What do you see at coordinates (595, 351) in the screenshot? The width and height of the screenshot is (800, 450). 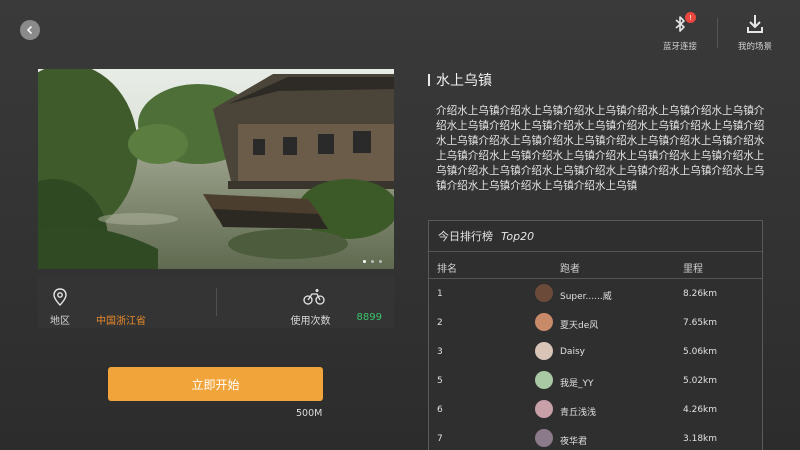 I see `table-row: 3 Daisy 5.06km` at bounding box center [595, 351].